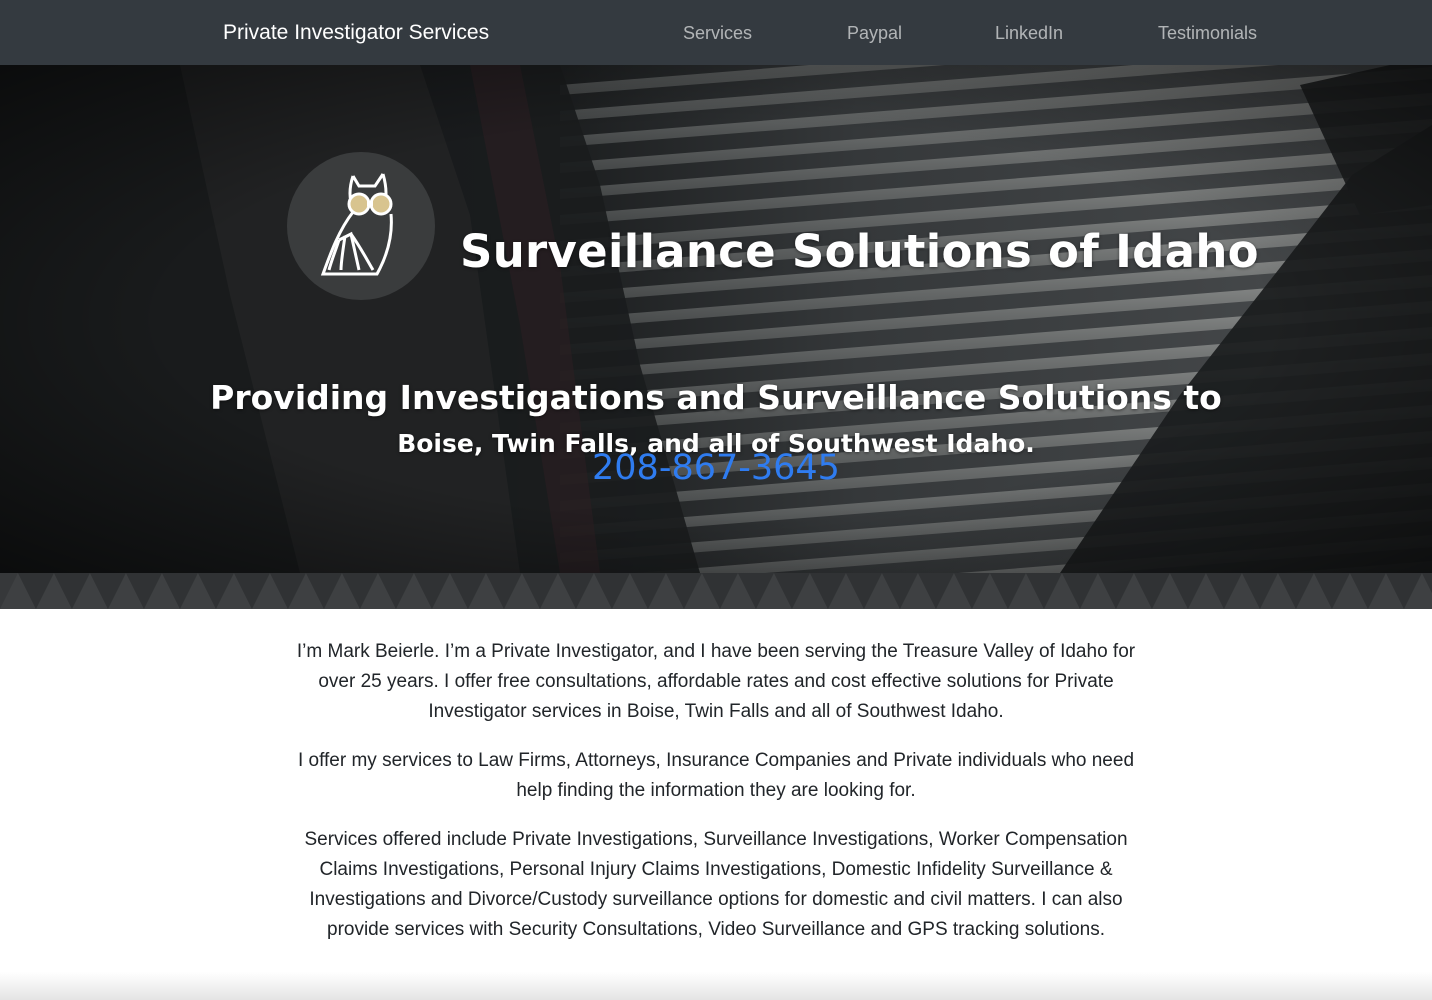 This screenshot has height=1000, width=1432. I want to click on owl-with-binoculars-icon, so click(356, 224).